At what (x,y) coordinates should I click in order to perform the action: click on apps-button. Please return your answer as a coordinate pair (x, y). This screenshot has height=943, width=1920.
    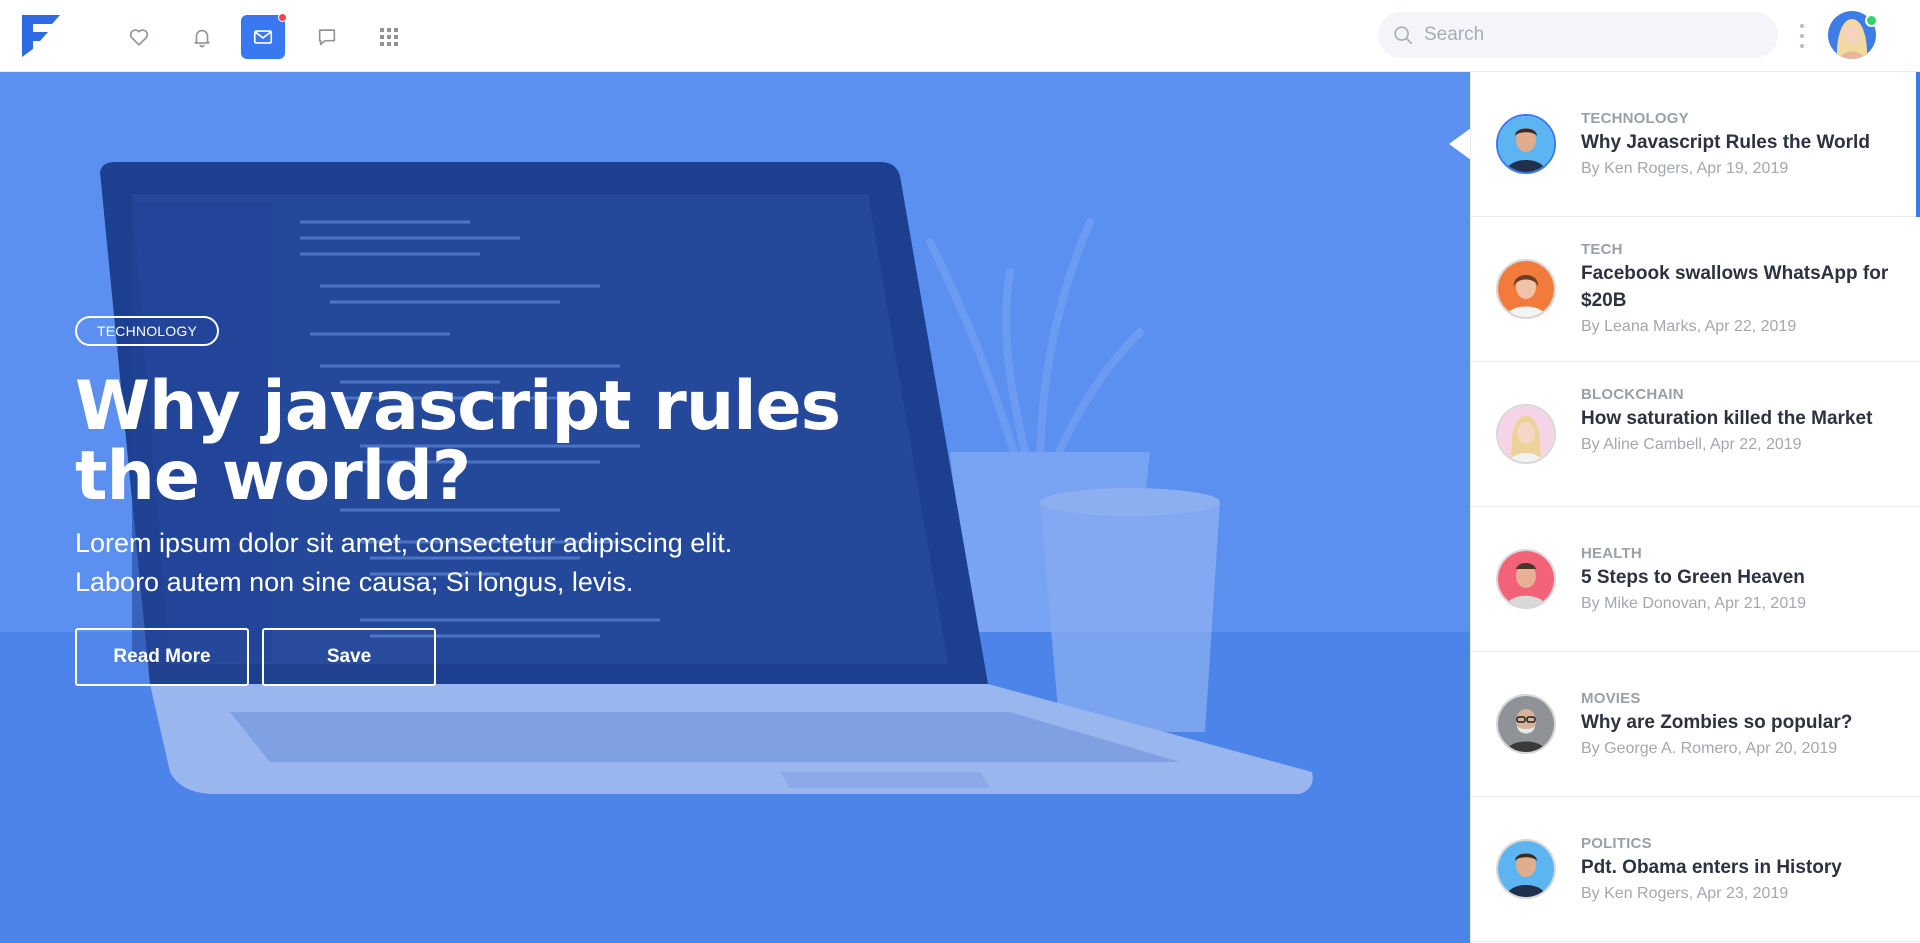
    Looking at the image, I should click on (389, 37).